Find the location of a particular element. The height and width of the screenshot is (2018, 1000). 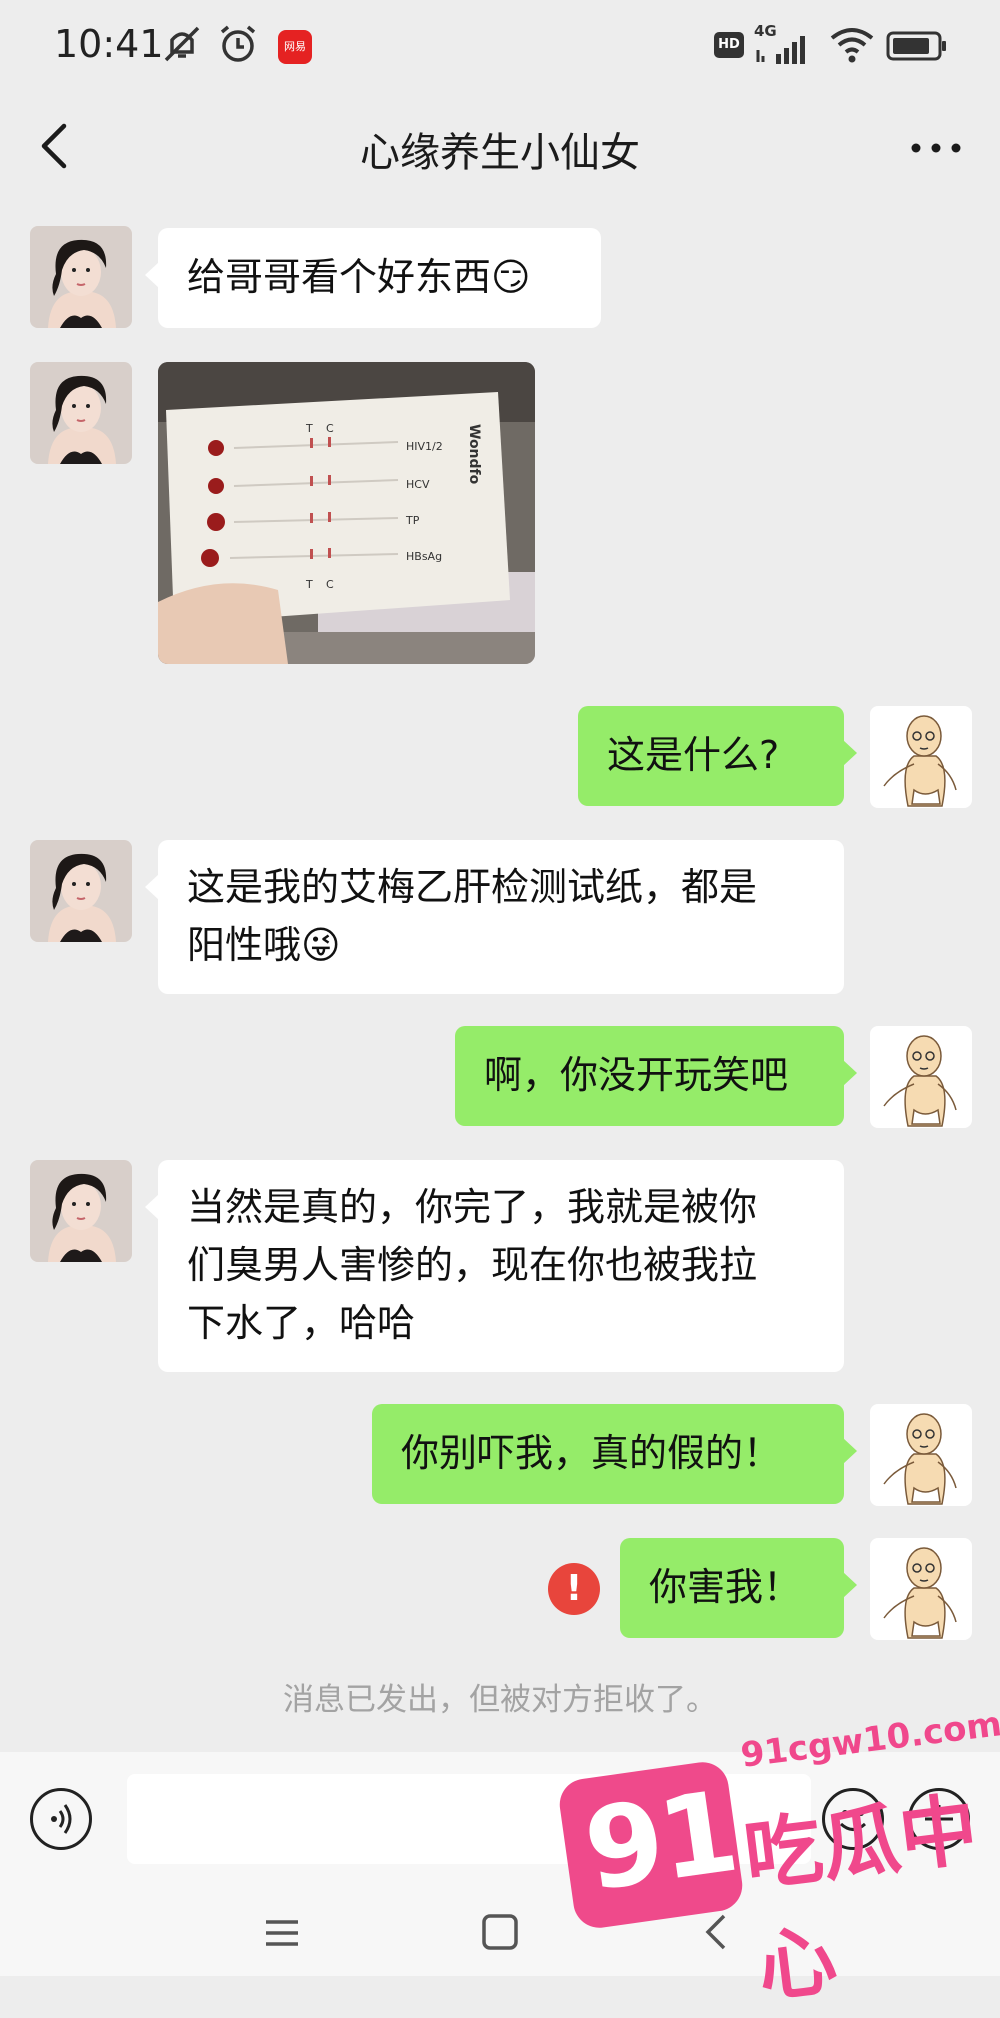

test-strip-photo: T C HIV1/2 HCV TP HBsAg T C Wondfo is located at coordinates (346, 513).